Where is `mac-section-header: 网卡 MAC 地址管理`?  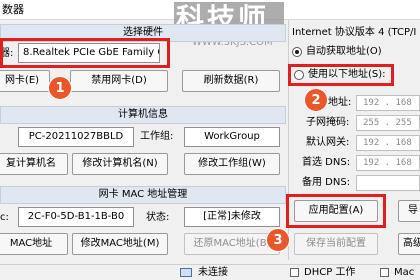
mac-section-header: 网卡 MAC 地址管理 is located at coordinates (143, 195).